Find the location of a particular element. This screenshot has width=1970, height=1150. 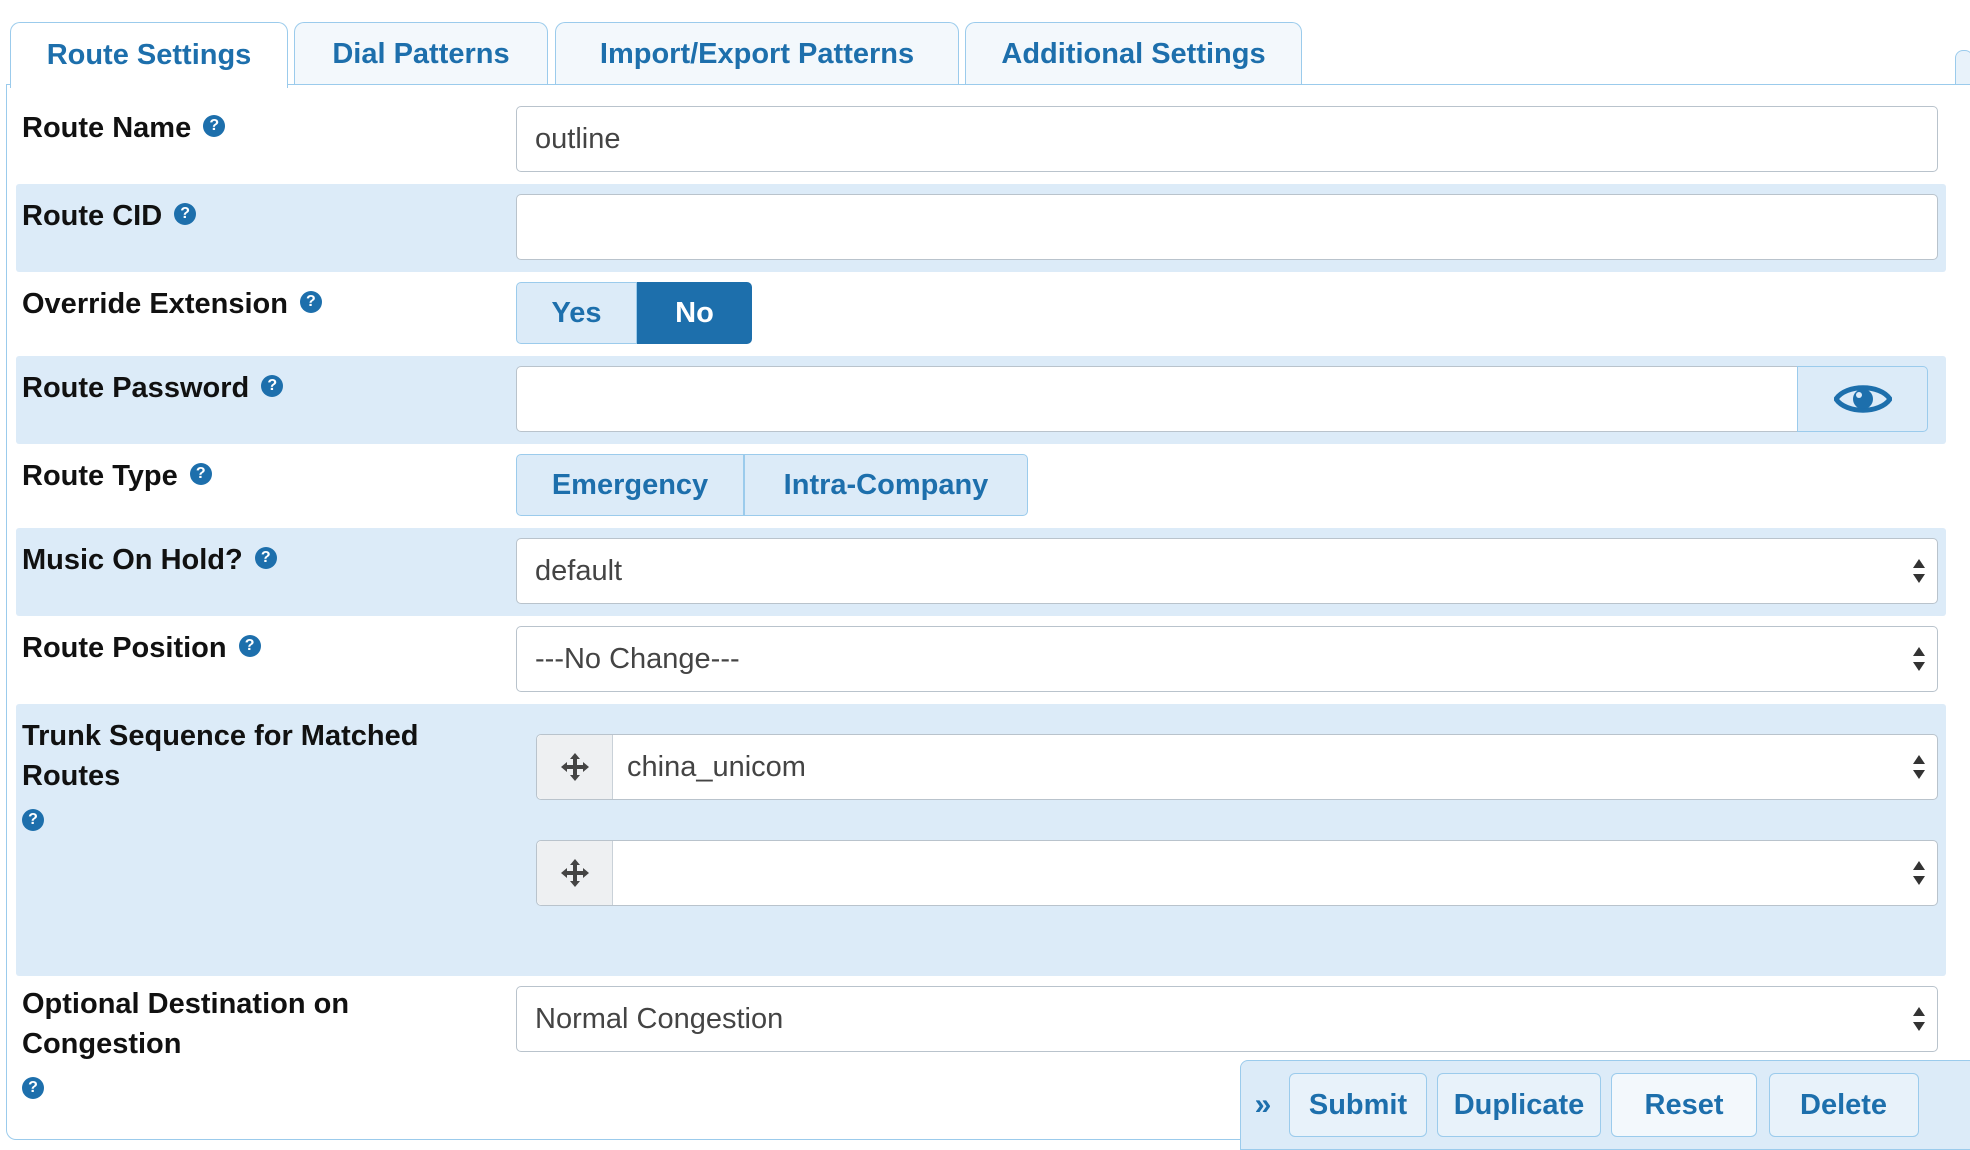

tab-import-export-patterns: Import/Export Patterns is located at coordinates (757, 54).